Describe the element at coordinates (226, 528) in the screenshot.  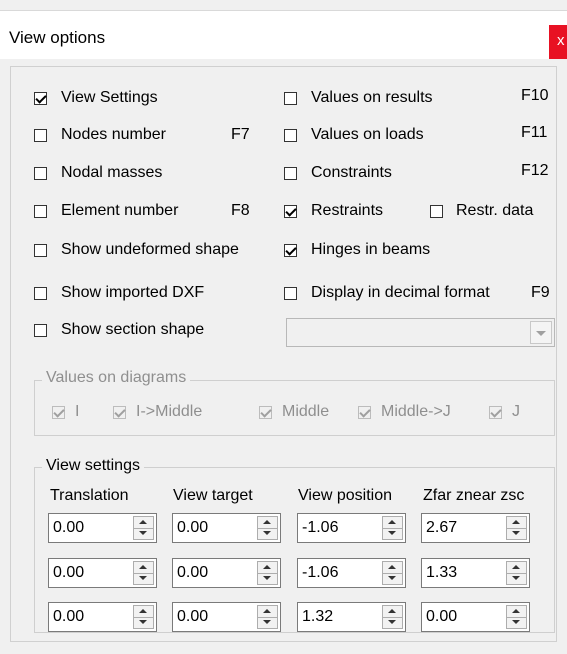
I see `view-target-x-spinbox: 0.00` at that location.